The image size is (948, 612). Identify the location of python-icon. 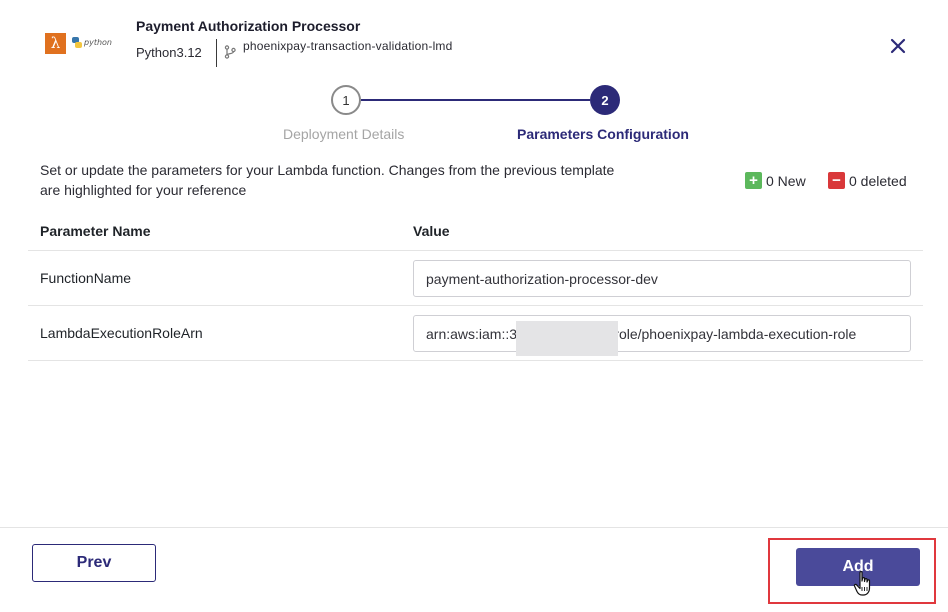
(77, 42).